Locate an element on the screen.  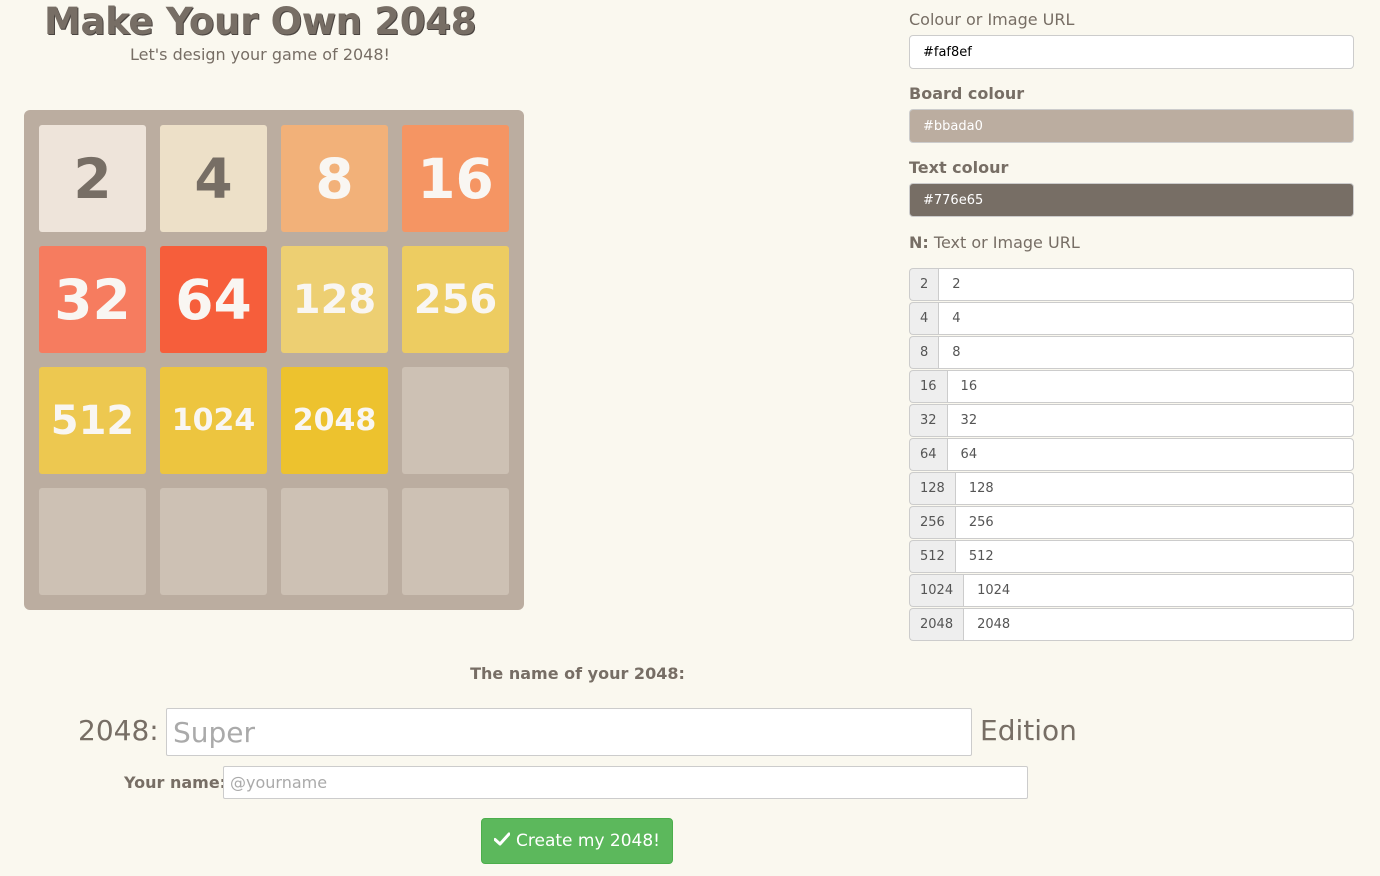
tile-content-input: 64 is located at coordinates (1150, 454).